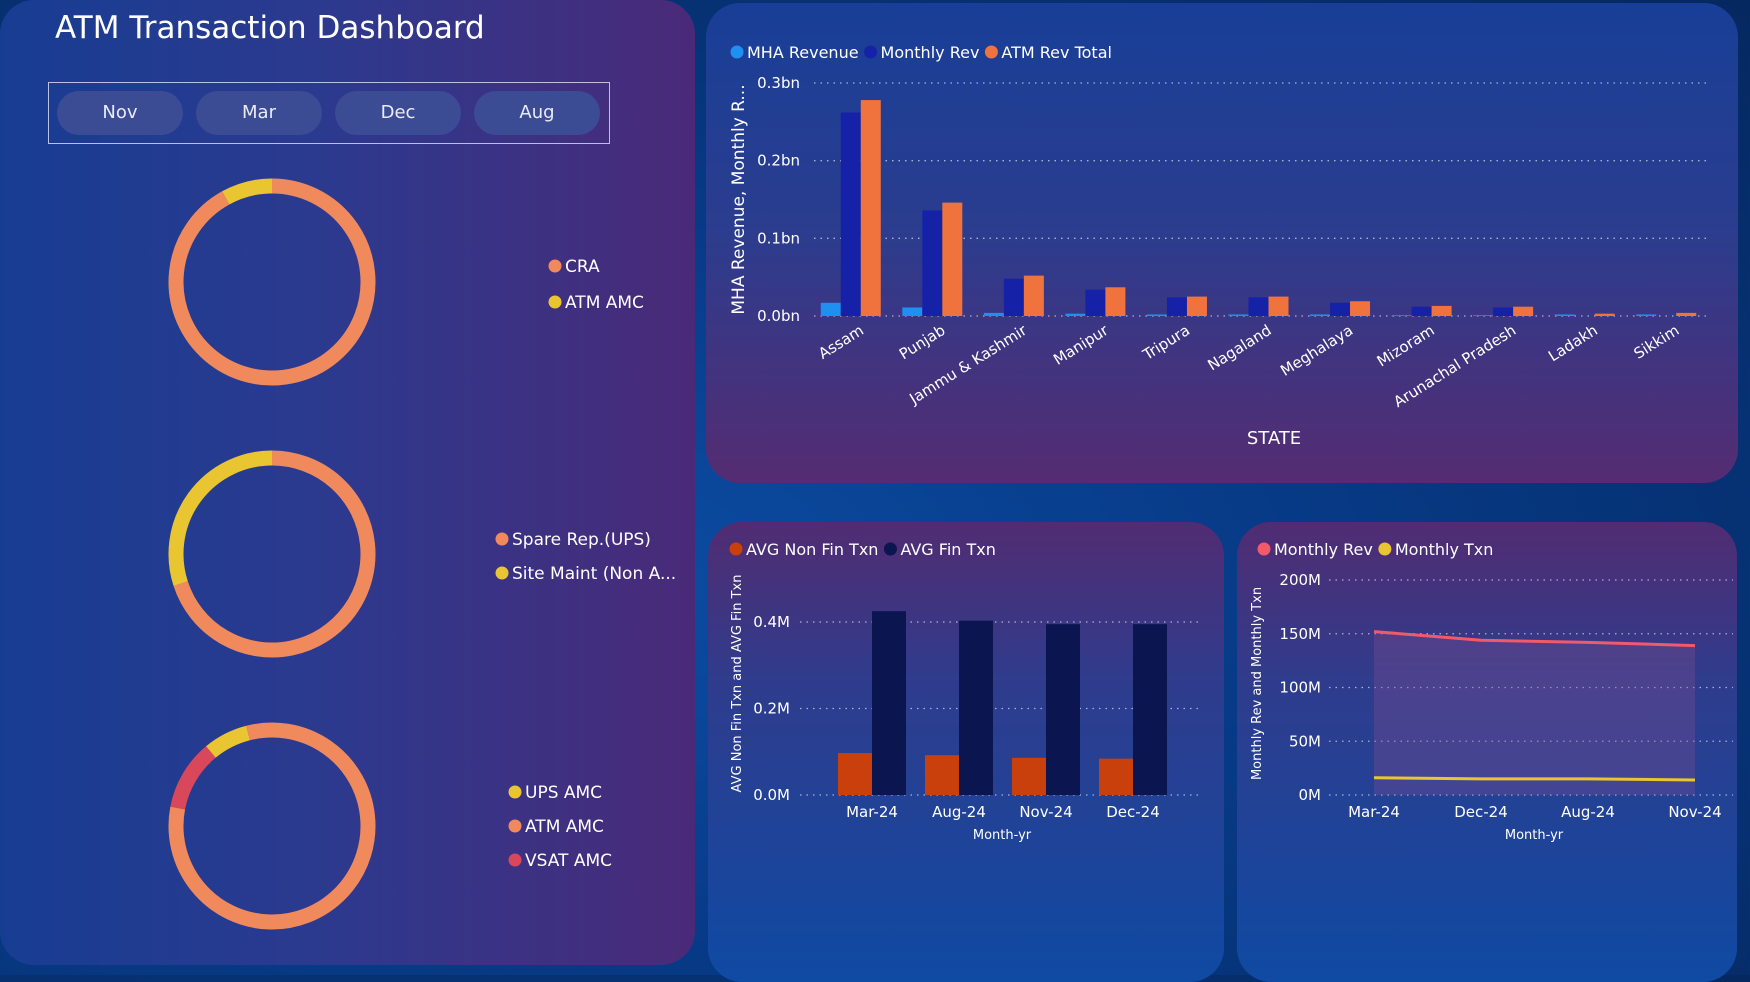 Image resolution: width=1750 pixels, height=982 pixels. What do you see at coordinates (736, 549) in the screenshot?
I see `txn-chart-legend-marker-avg-non-fin-txn` at bounding box center [736, 549].